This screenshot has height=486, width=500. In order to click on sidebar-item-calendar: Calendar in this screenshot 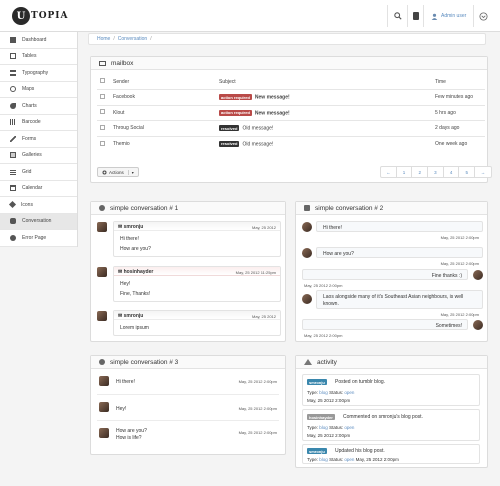, I will do `click(38, 189)`.